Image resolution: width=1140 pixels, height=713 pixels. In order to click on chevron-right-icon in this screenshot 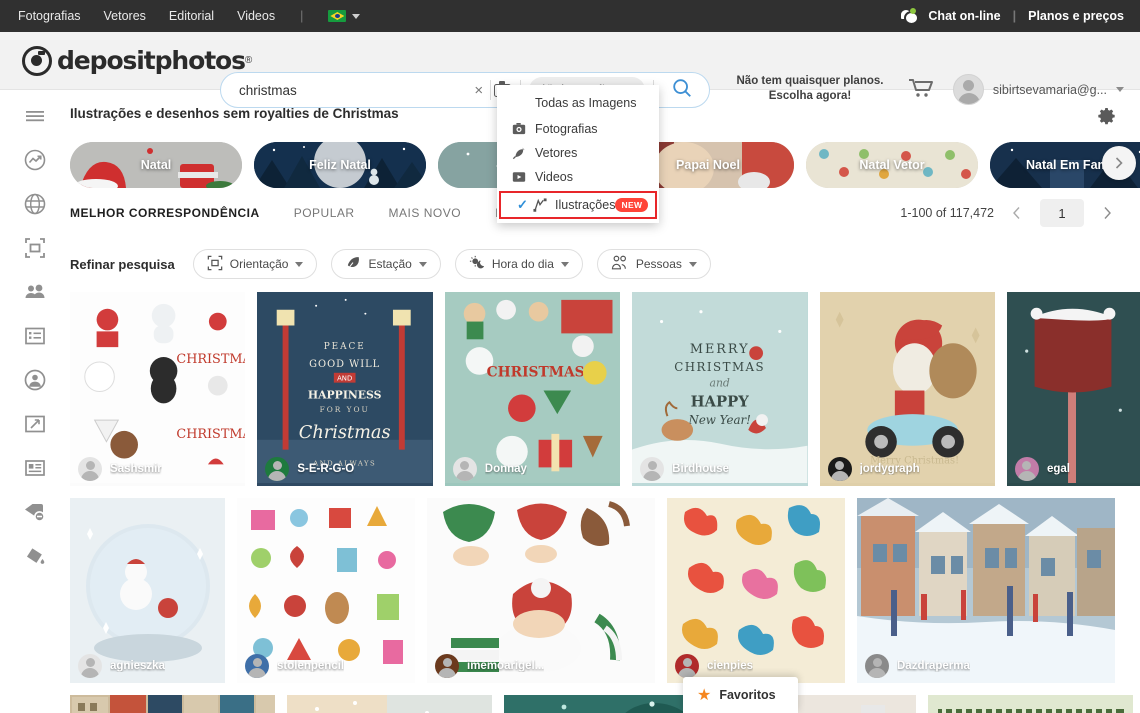, I will do `click(1107, 213)`.